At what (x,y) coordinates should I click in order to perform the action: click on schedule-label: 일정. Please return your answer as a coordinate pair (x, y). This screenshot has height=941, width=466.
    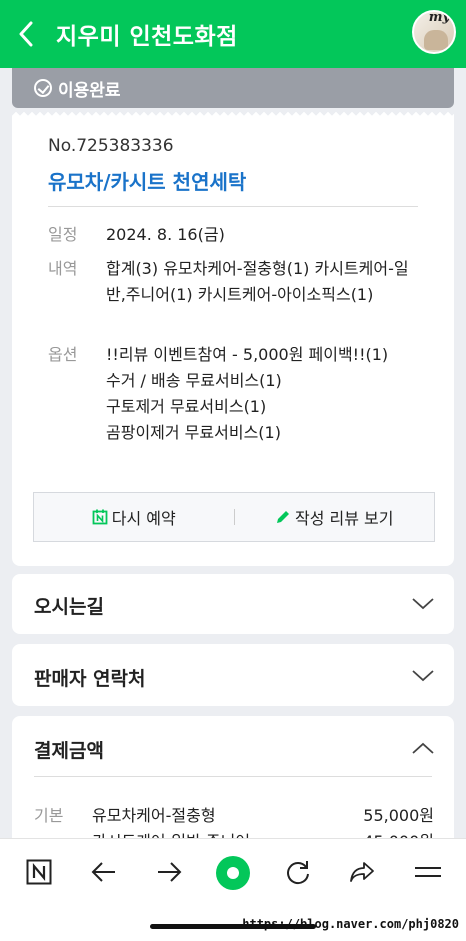
    Looking at the image, I should click on (63, 234).